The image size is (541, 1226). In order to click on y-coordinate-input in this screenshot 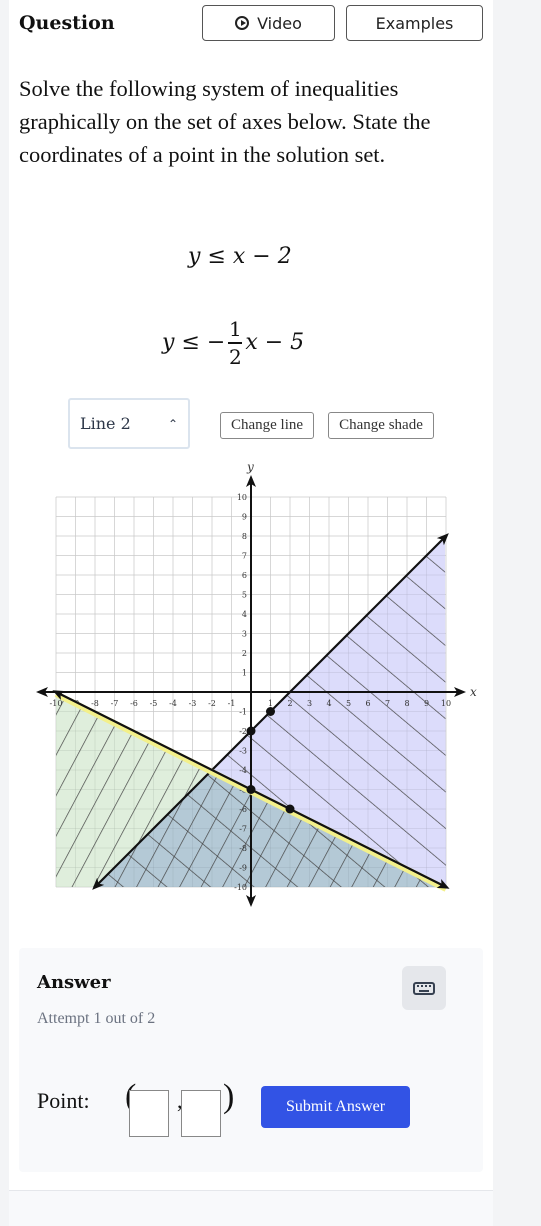, I will do `click(201, 1113)`.